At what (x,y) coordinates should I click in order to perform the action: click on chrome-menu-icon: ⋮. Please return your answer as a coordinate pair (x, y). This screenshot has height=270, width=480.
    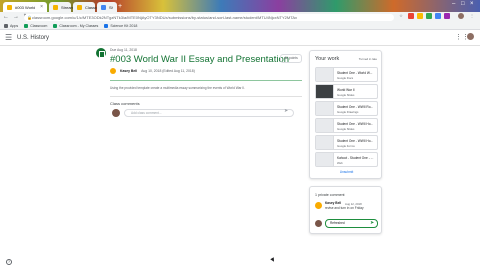
    Looking at the image, I should click on (472, 16).